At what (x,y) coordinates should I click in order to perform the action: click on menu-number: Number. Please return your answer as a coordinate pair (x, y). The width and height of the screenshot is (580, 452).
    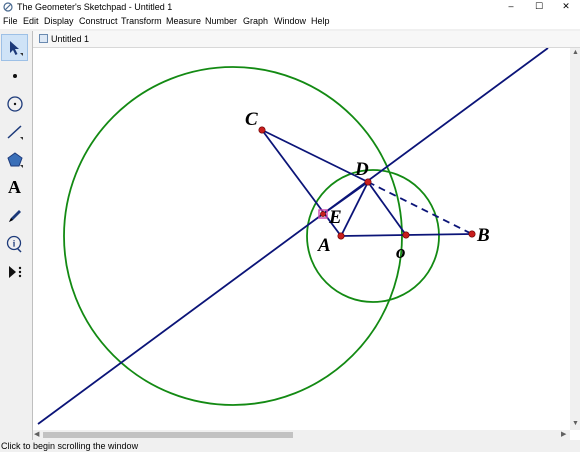
    Looking at the image, I should click on (221, 21).